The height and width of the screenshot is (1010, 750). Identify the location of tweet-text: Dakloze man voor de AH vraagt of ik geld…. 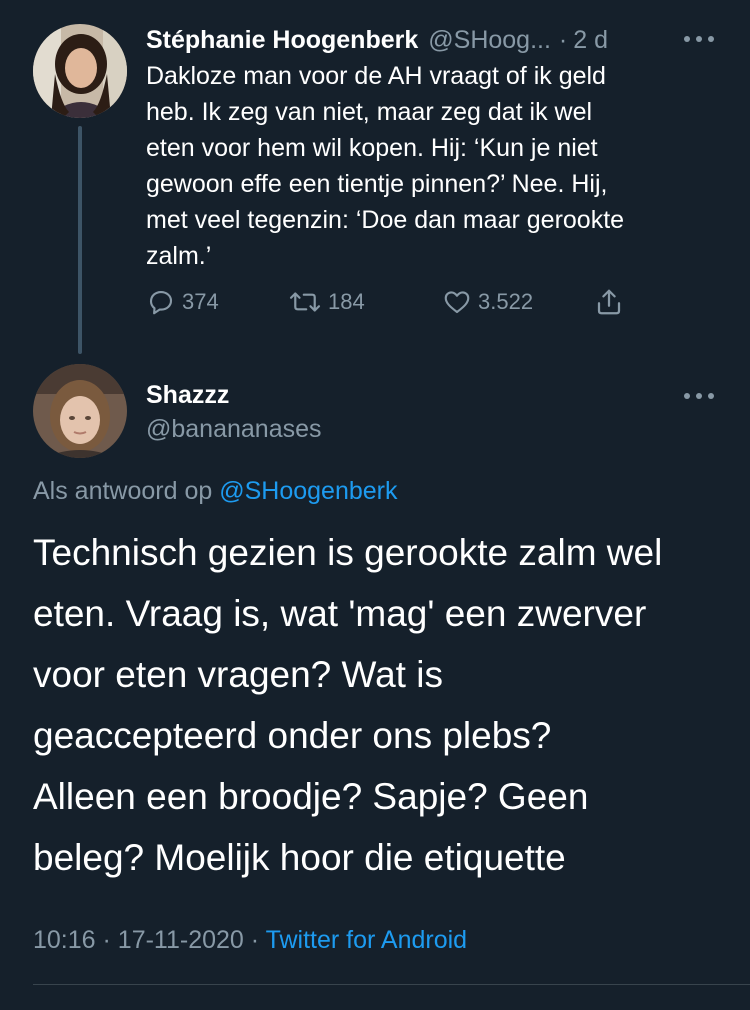
(385, 166).